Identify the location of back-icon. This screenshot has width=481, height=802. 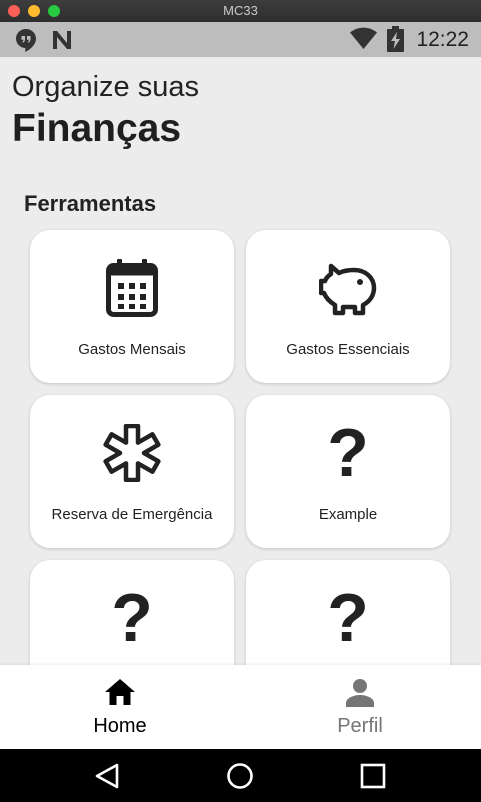
(107, 775).